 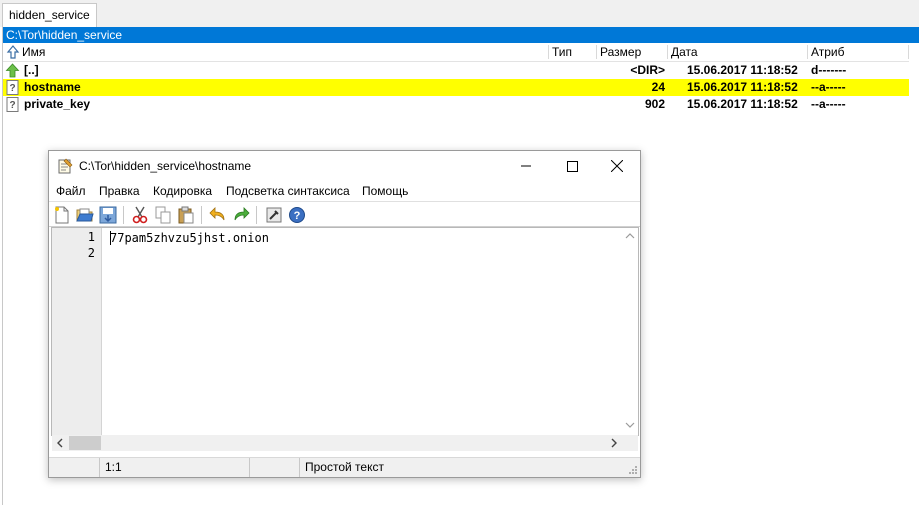 I want to click on text-caret, so click(x=110, y=238).